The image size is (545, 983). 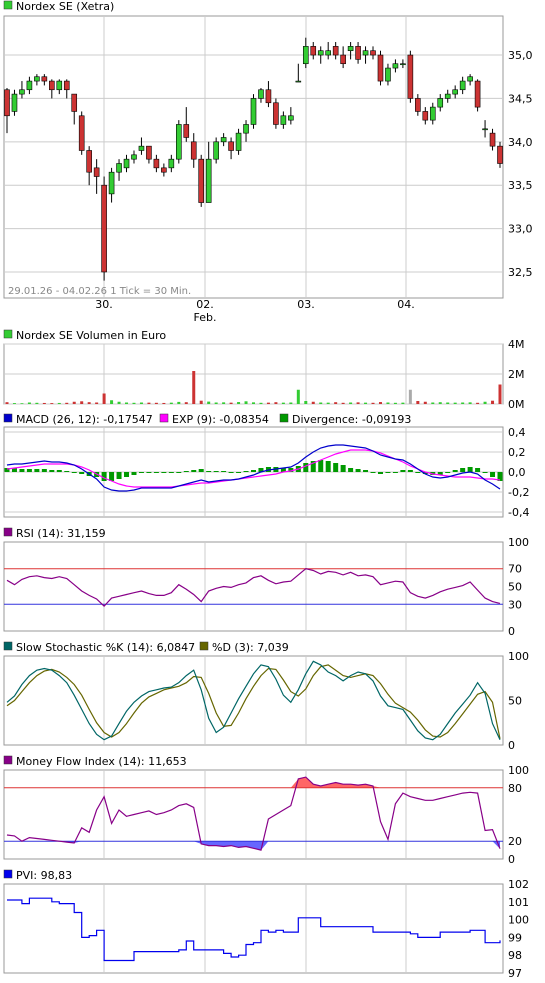 What do you see at coordinates (511, 859) in the screenshot?
I see `mfi-y-tick: 0` at bounding box center [511, 859].